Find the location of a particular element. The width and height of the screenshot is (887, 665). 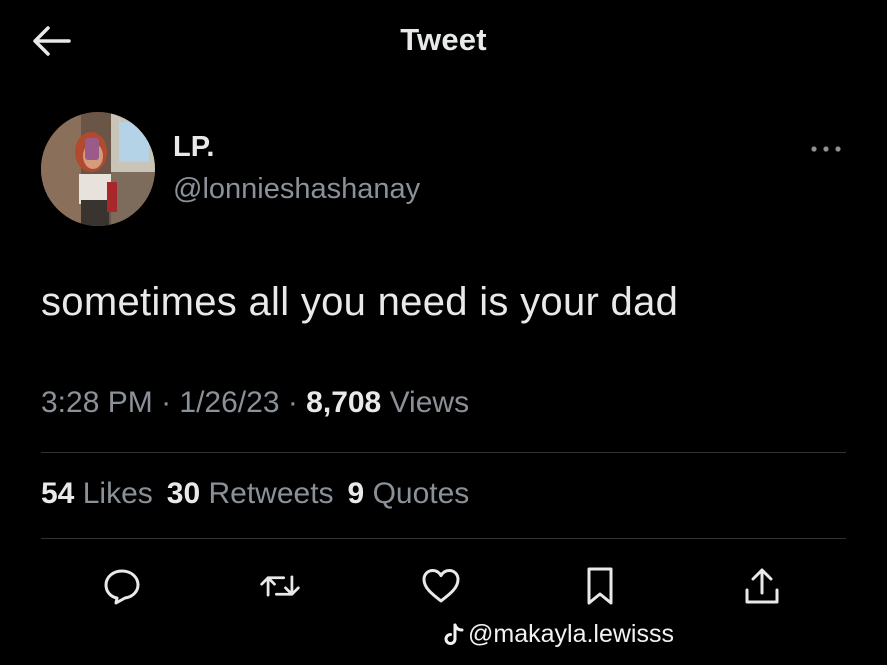

more-horizontal-icon is located at coordinates (826, 149).